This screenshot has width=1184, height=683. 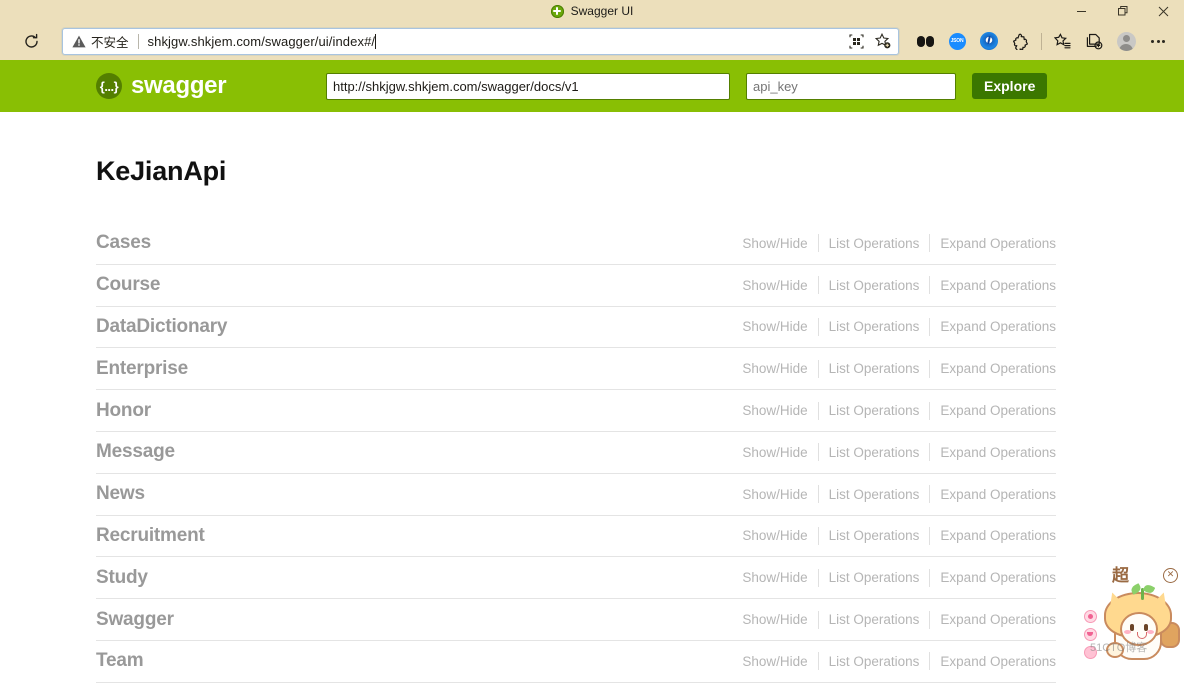 What do you see at coordinates (120, 494) in the screenshot?
I see `resource-name-link: News` at bounding box center [120, 494].